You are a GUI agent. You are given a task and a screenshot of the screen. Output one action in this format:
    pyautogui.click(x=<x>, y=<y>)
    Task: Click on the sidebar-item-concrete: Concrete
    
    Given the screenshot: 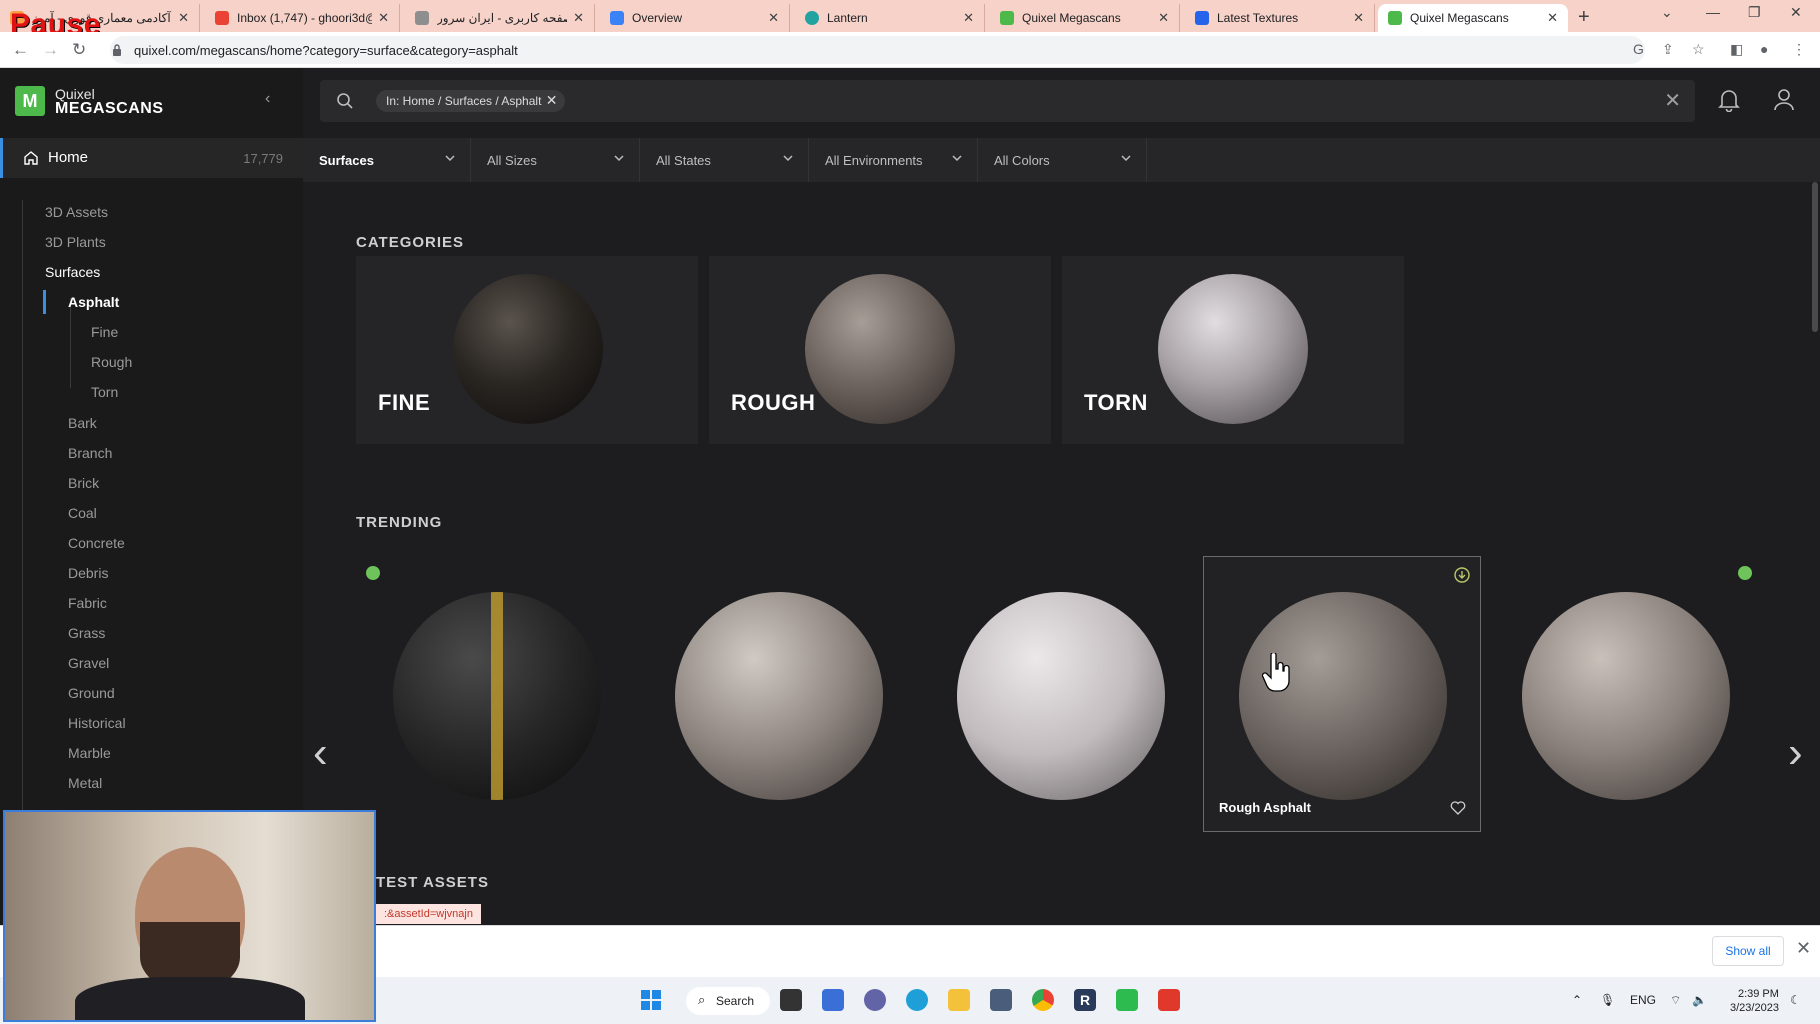 What is the action you would take?
    pyautogui.click(x=96, y=543)
    